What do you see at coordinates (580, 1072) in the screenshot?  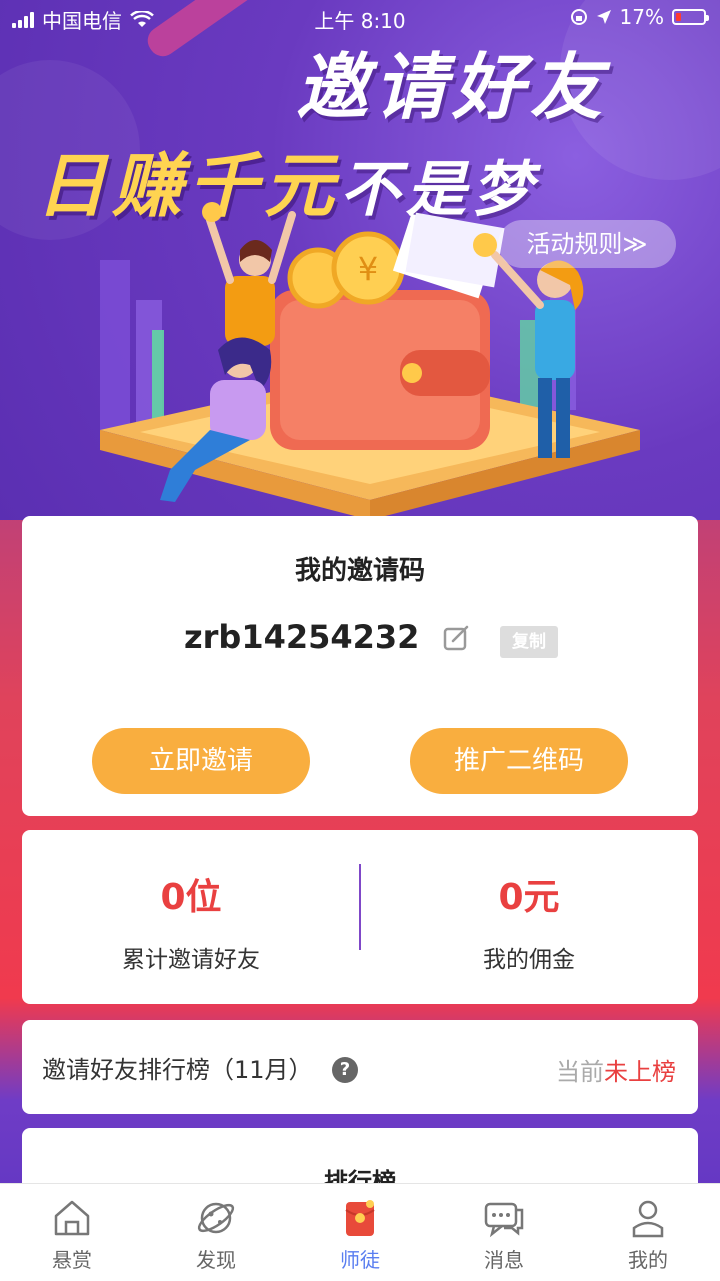 I see `leaderboard-status-prefix: 当前` at bounding box center [580, 1072].